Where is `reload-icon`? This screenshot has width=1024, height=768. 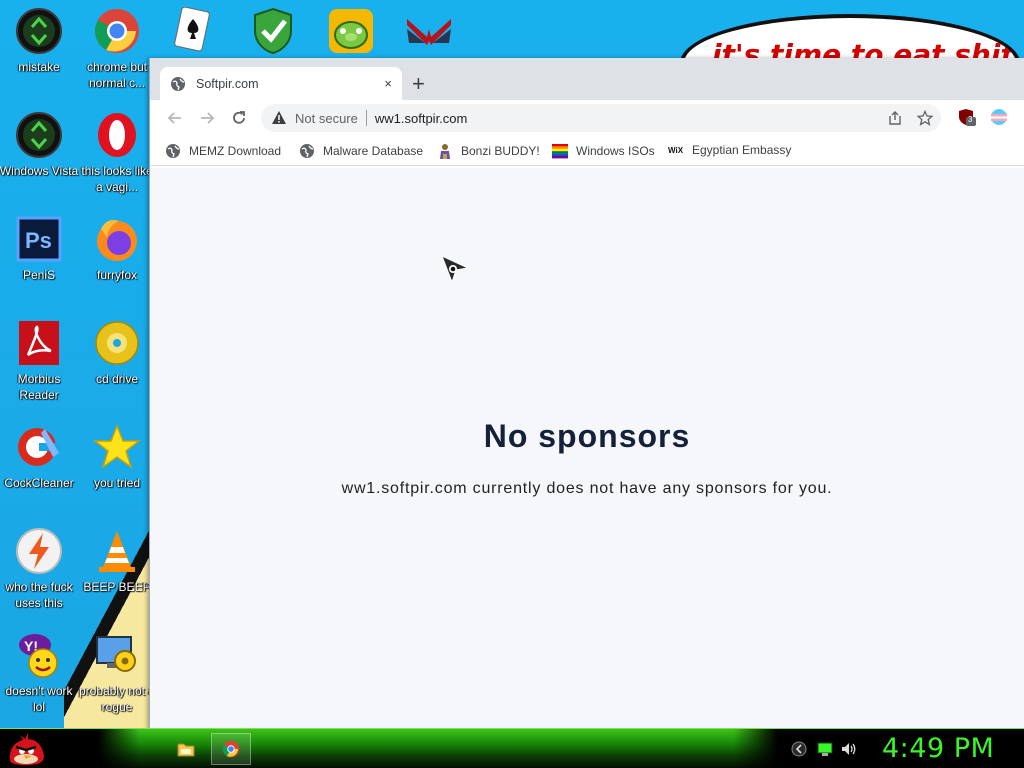 reload-icon is located at coordinates (239, 118).